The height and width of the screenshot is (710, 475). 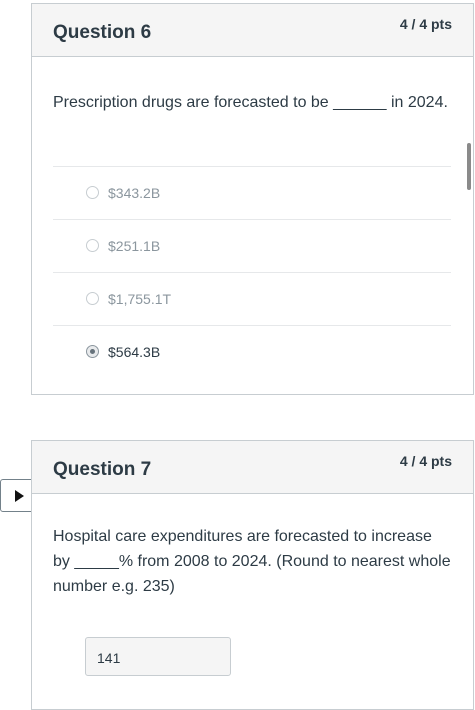 I want to click on answer-option: $1,755.1T, so click(x=252, y=298).